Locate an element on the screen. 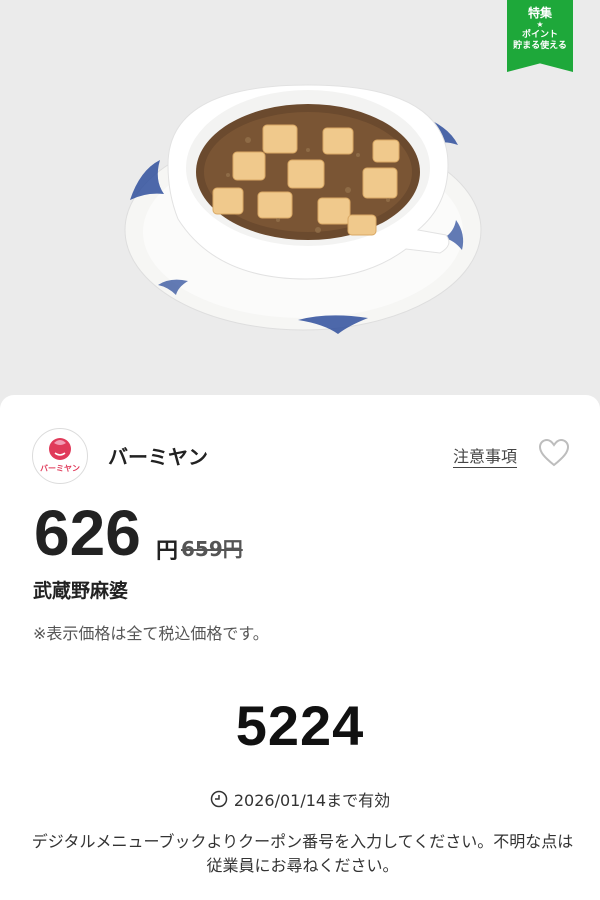 The width and height of the screenshot is (600, 900). validity-row: 2026/01/14まで有効 is located at coordinates (300, 799).